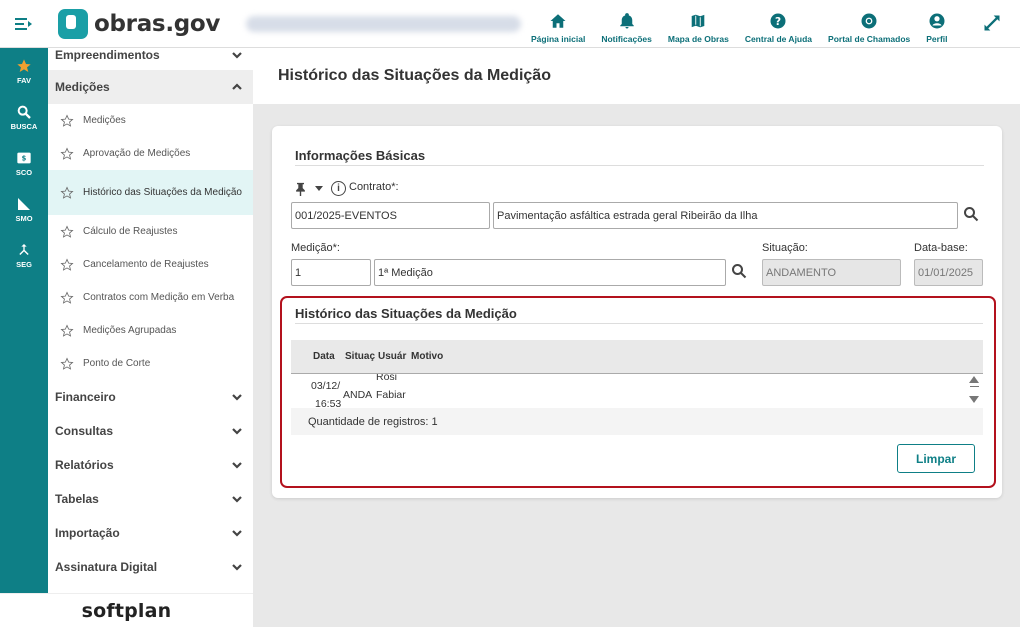  What do you see at coordinates (73, 23) in the screenshot?
I see `logo-icon` at bounding box center [73, 23].